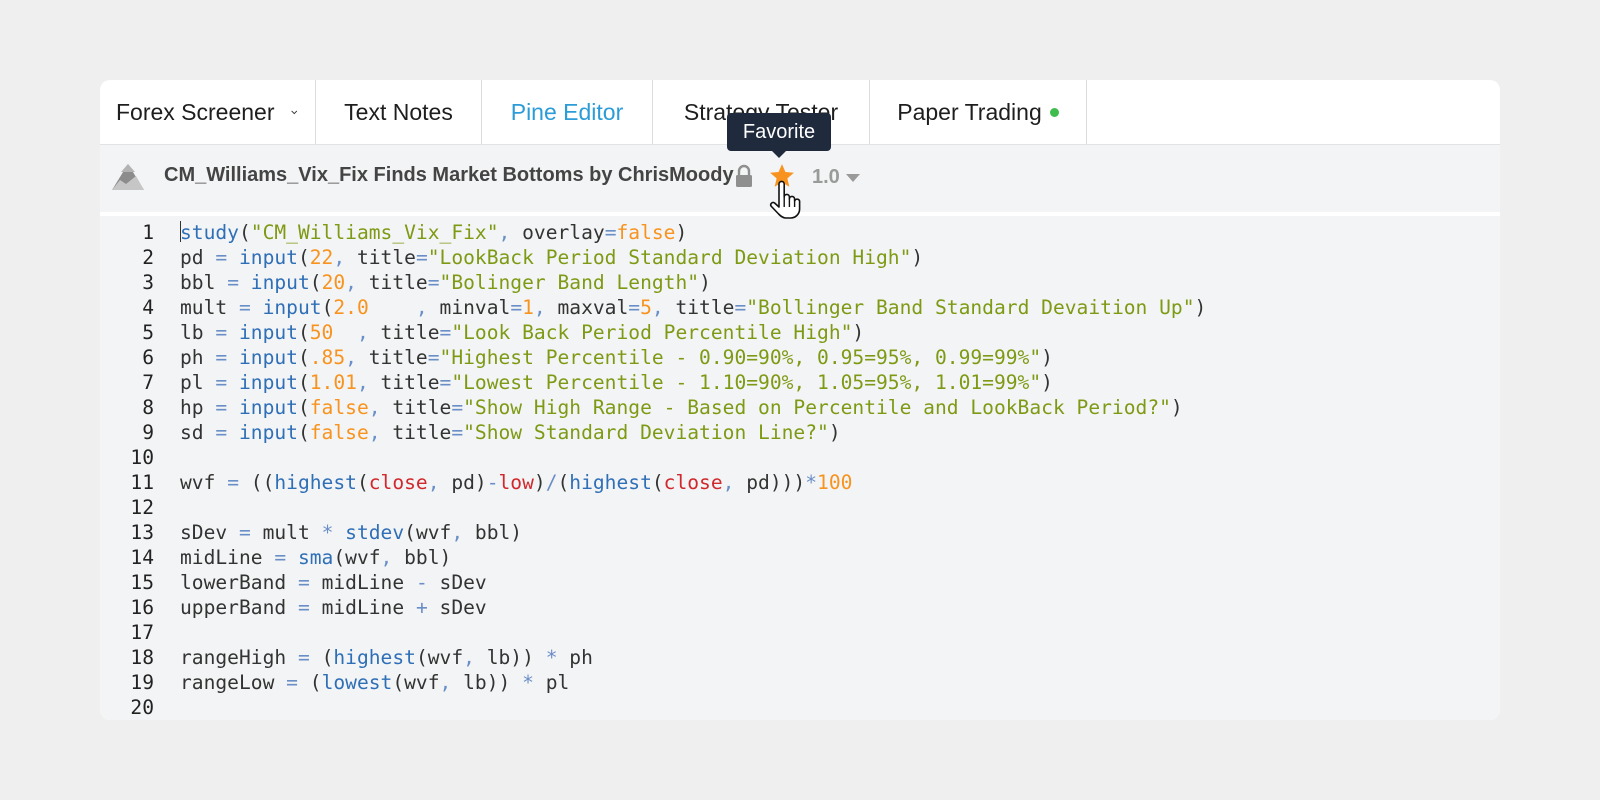 Image resolution: width=1600 pixels, height=800 pixels. Describe the element at coordinates (294, 112) in the screenshot. I see `chevron-down-icon` at that location.